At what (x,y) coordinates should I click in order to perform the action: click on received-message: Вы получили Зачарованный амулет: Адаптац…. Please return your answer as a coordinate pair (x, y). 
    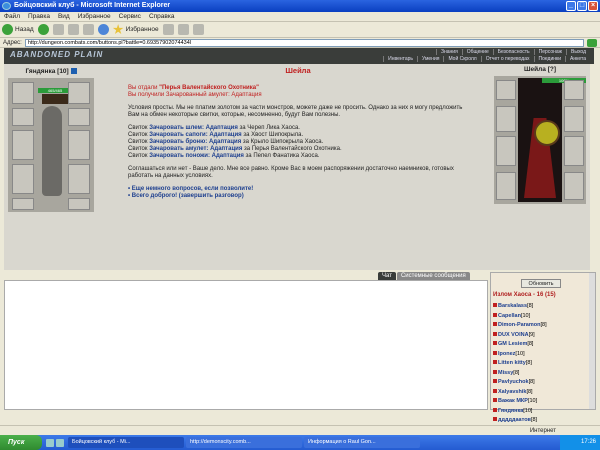
    Looking at the image, I should click on (195, 95).